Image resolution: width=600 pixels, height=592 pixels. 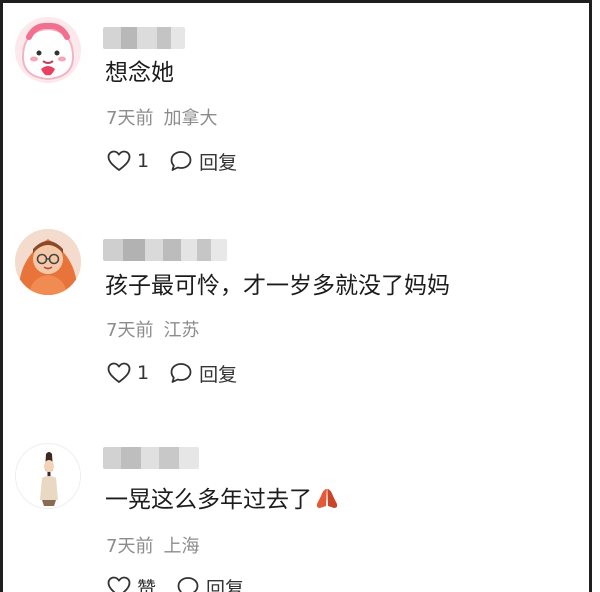 I want to click on orange-hood-avatar-icon, so click(x=48, y=262).